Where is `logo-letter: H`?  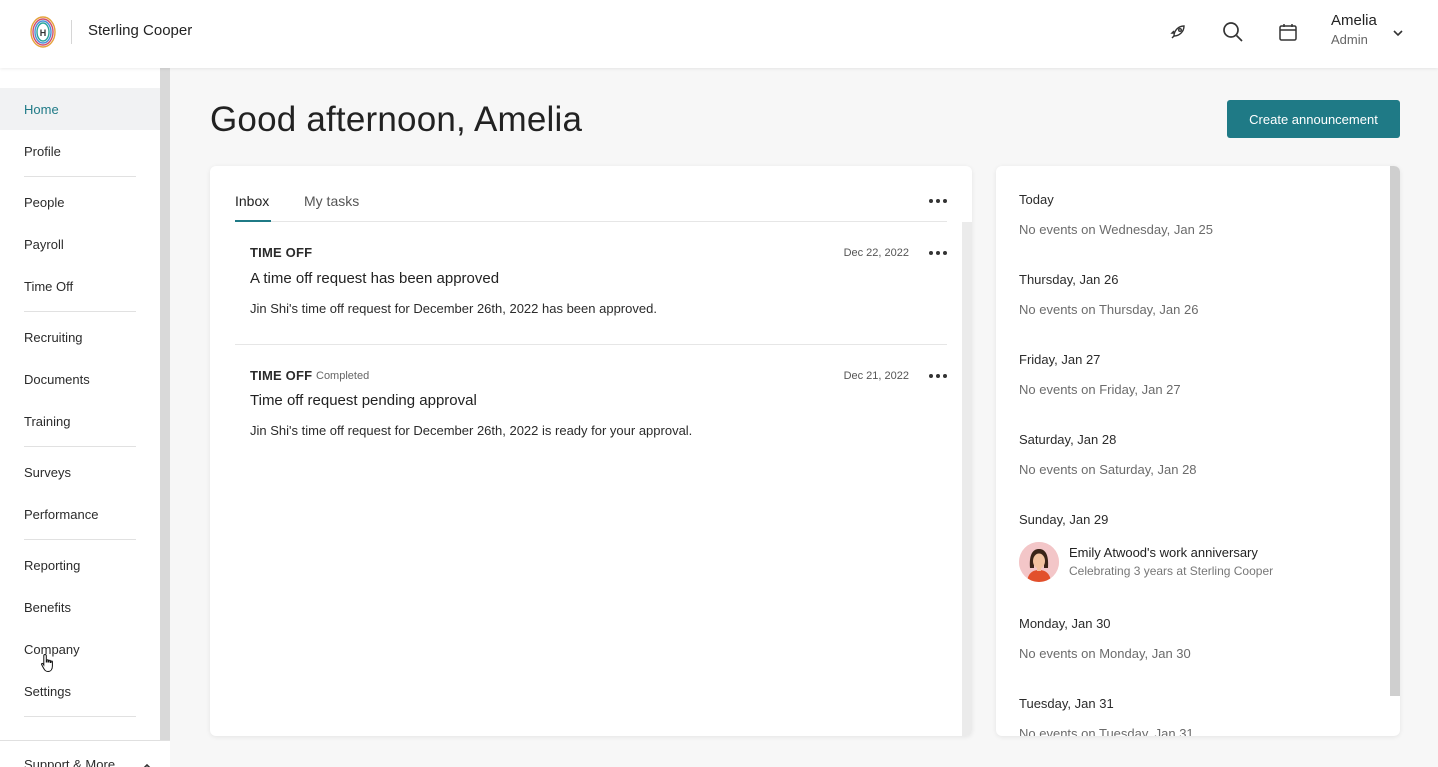 logo-letter: H is located at coordinates (43, 33).